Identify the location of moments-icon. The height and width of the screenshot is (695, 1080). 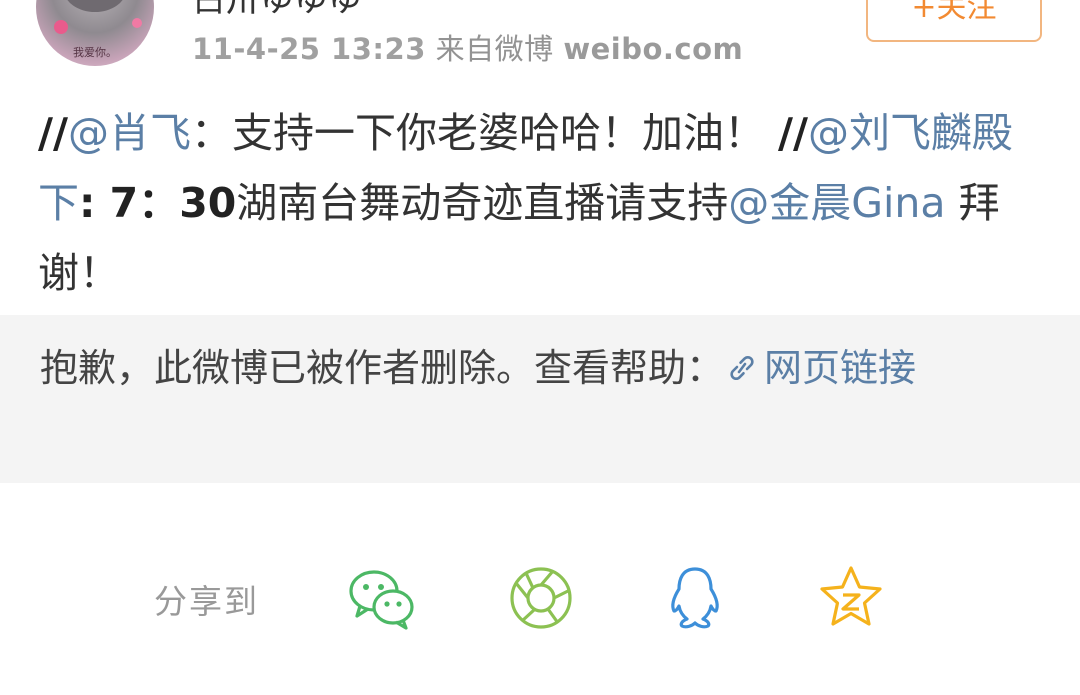
(541, 598).